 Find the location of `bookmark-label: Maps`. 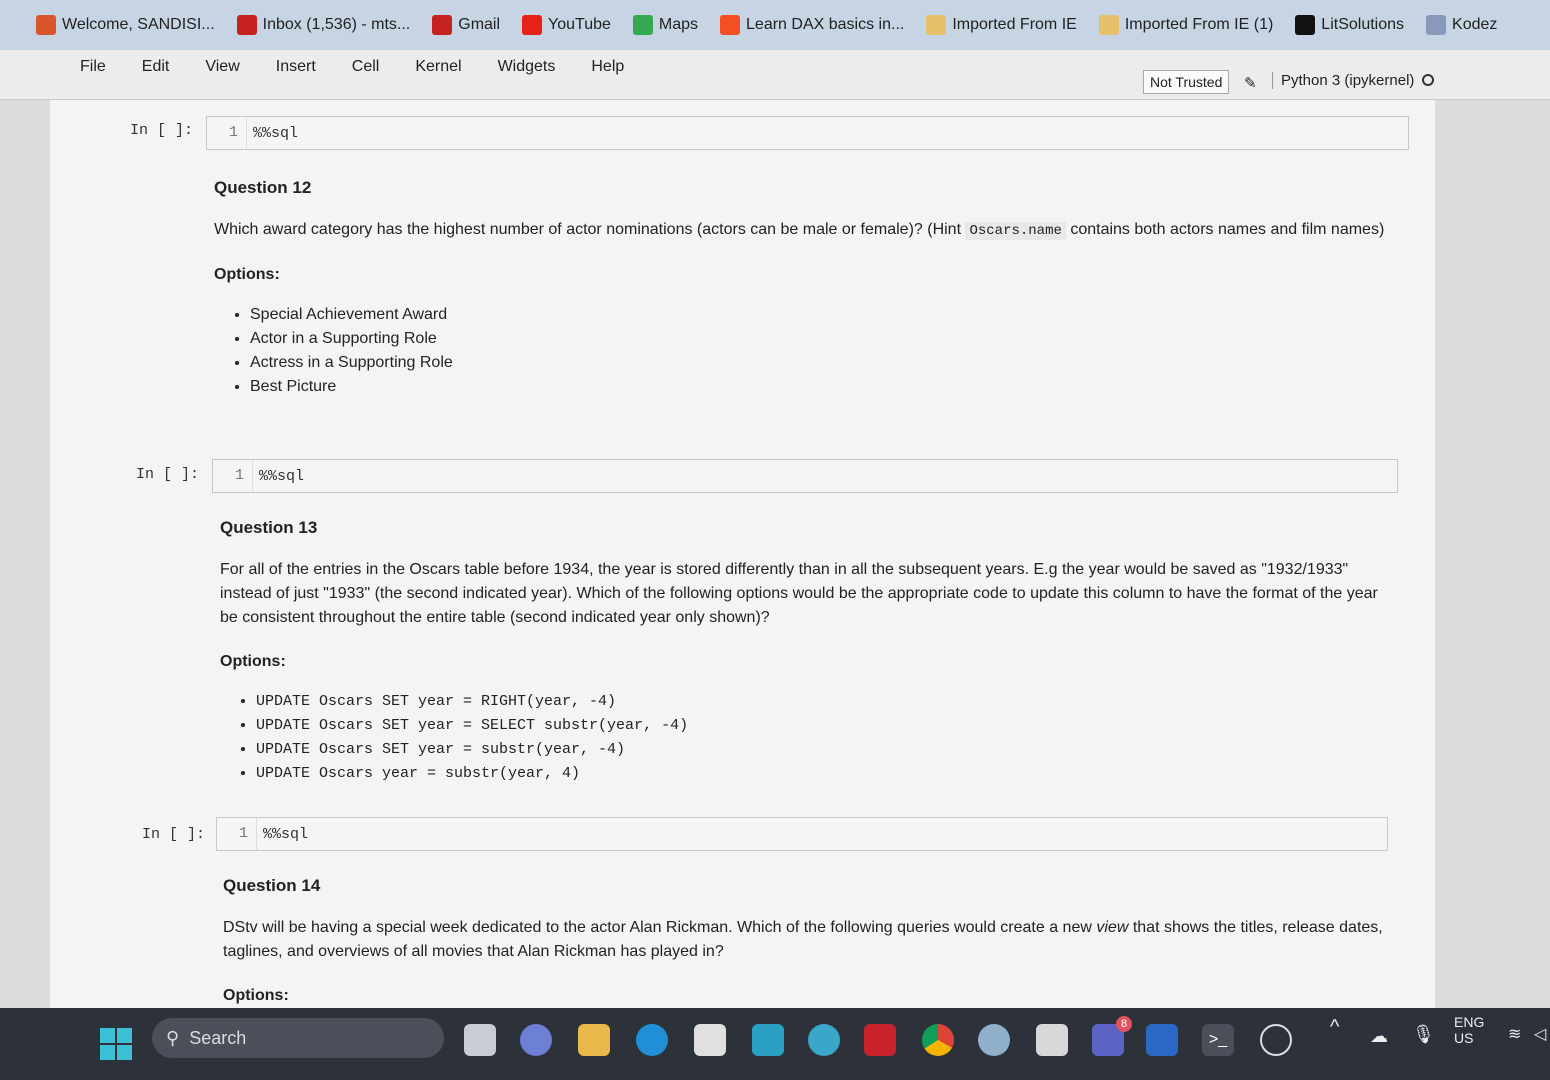

bookmark-label: Maps is located at coordinates (678, 24).